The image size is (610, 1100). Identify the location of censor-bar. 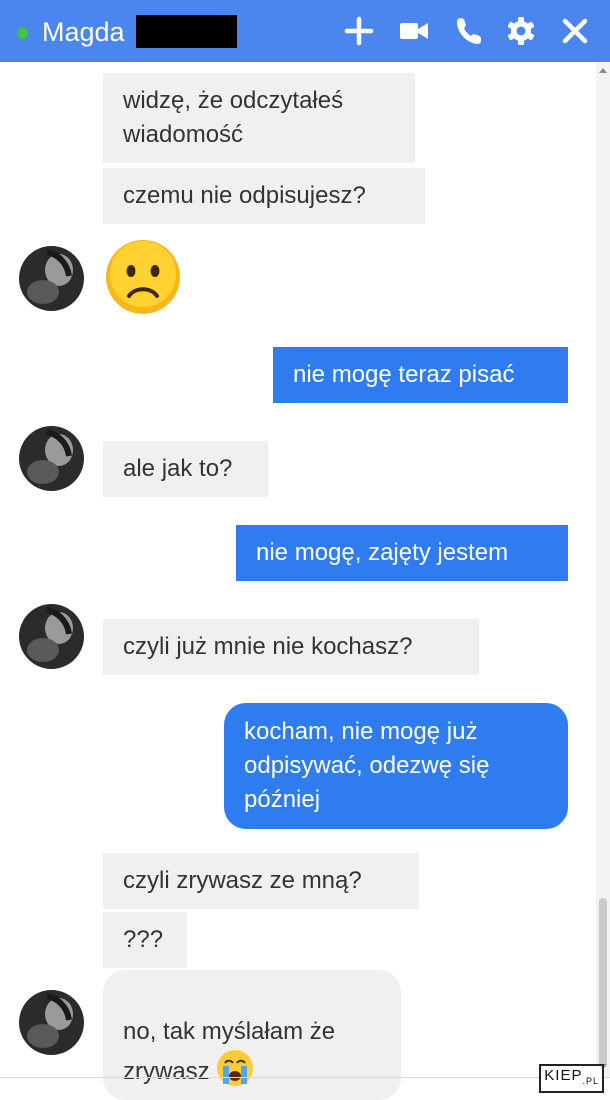
(186, 31).